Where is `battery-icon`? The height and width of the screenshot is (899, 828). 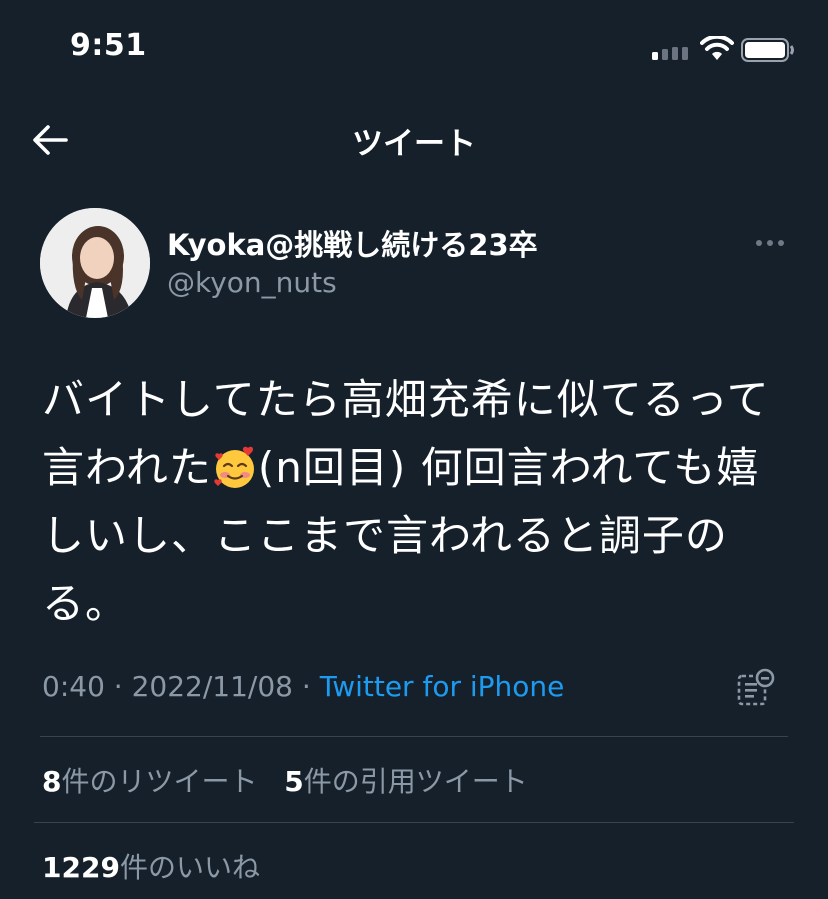 battery-icon is located at coordinates (767, 50).